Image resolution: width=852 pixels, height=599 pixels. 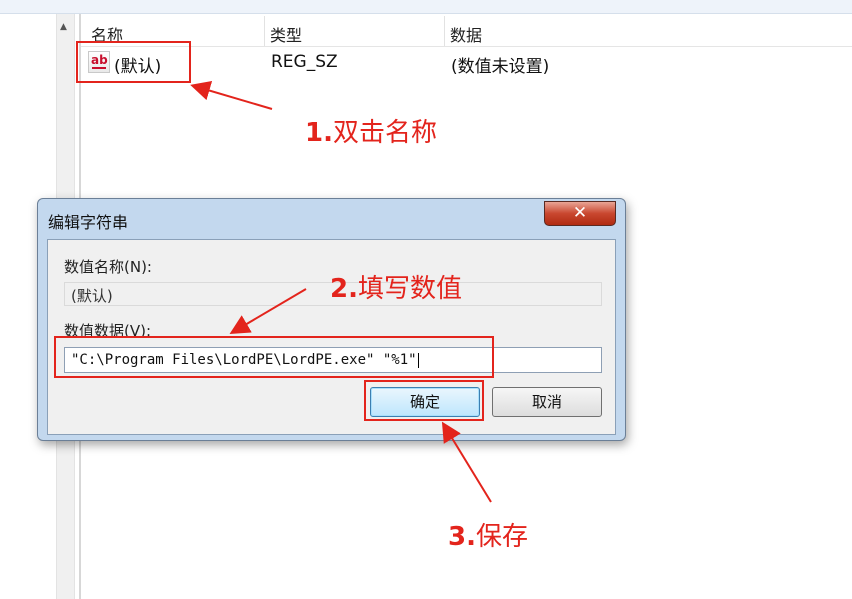 What do you see at coordinates (133, 62) in the screenshot?
I see `highlight-default-name` at bounding box center [133, 62].